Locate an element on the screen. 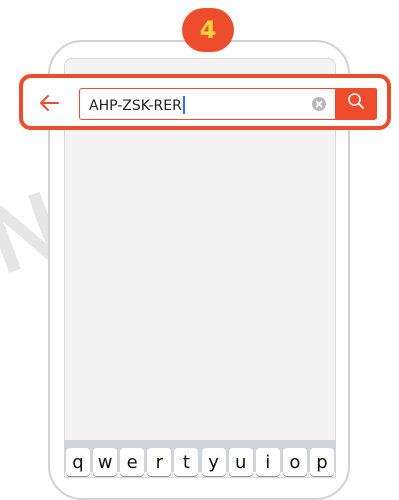 This screenshot has height=500, width=399. search-button is located at coordinates (356, 103).